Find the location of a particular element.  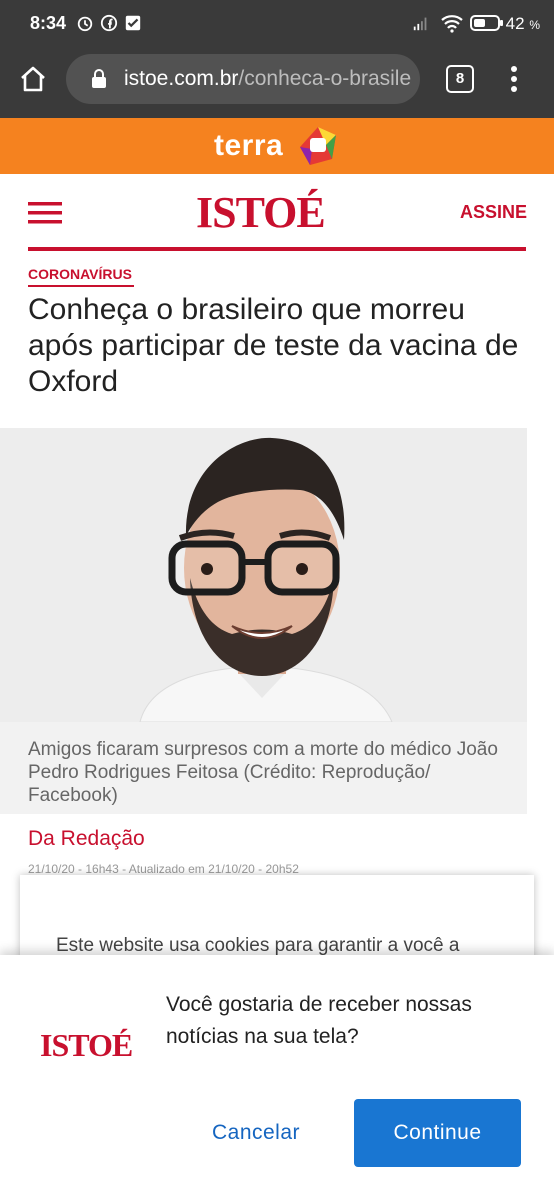

battery-value: 42 is located at coordinates (515, 23).